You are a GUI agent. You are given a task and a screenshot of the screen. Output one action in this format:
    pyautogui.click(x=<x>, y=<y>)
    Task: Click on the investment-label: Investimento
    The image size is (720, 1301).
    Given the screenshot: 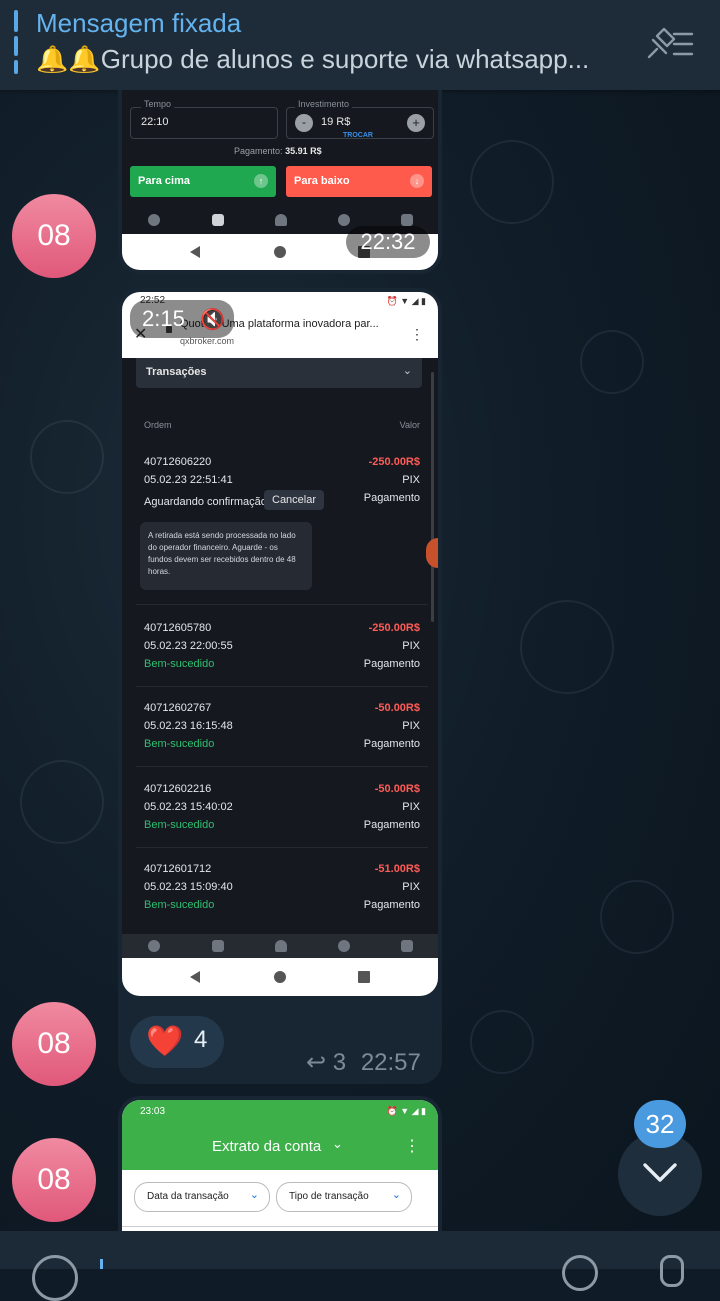 What is the action you would take?
    pyautogui.click(x=324, y=104)
    